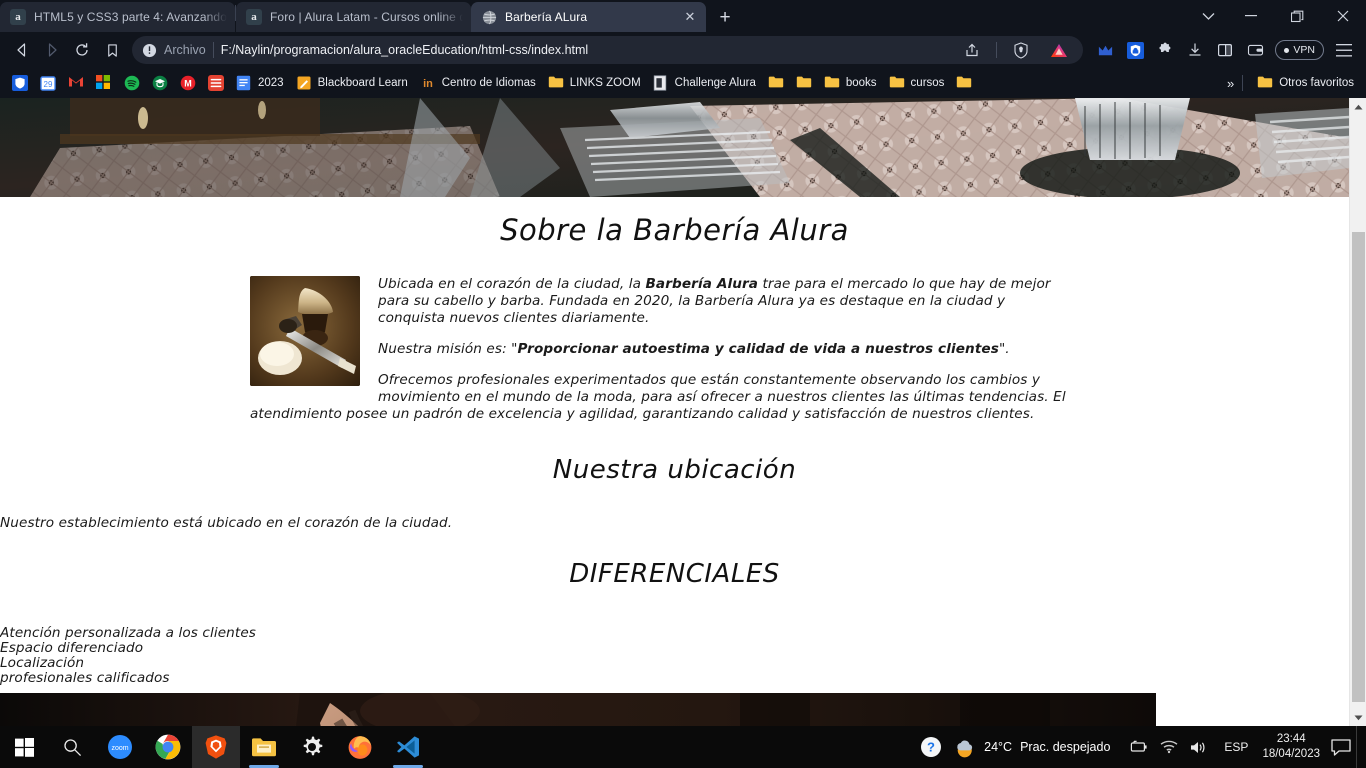  What do you see at coordinates (1195, 50) in the screenshot?
I see `download-icon` at bounding box center [1195, 50].